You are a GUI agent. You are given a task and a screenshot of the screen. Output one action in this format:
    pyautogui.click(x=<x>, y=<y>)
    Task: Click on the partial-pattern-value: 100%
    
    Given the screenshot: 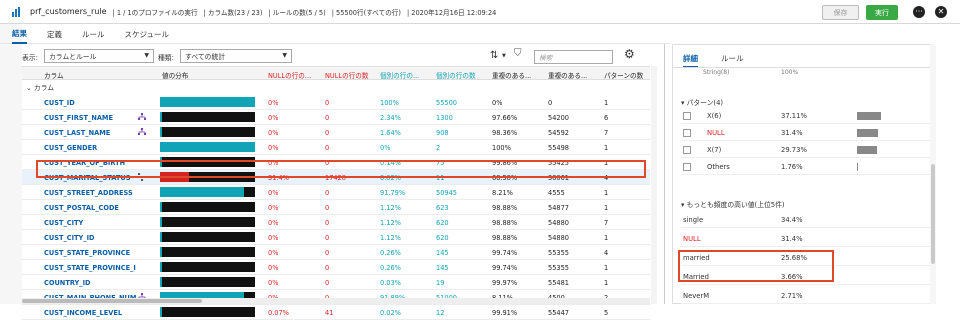 What is the action you would take?
    pyautogui.click(x=790, y=72)
    